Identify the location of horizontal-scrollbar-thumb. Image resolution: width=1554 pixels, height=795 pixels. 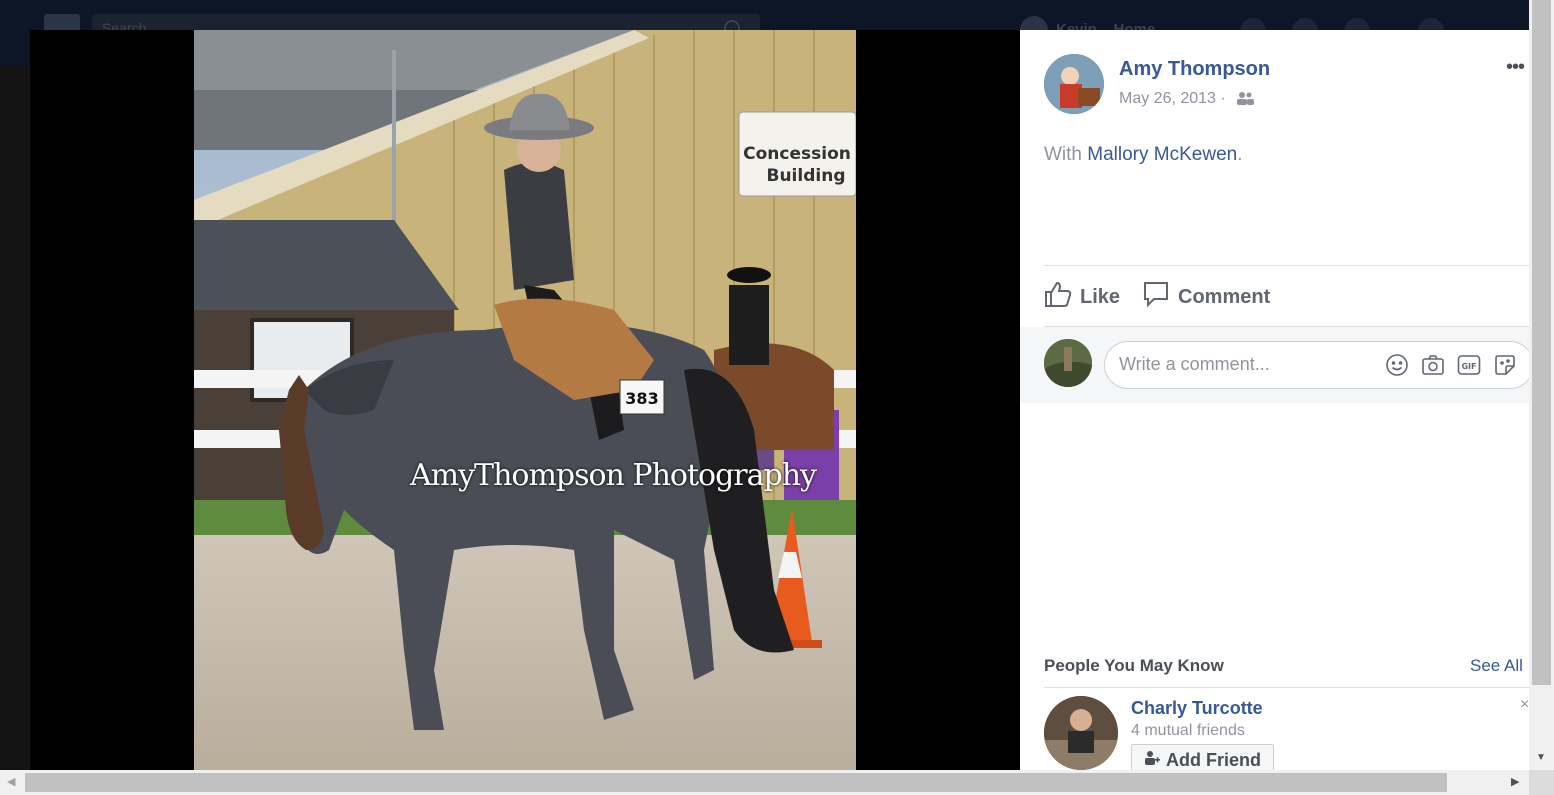
(736, 782).